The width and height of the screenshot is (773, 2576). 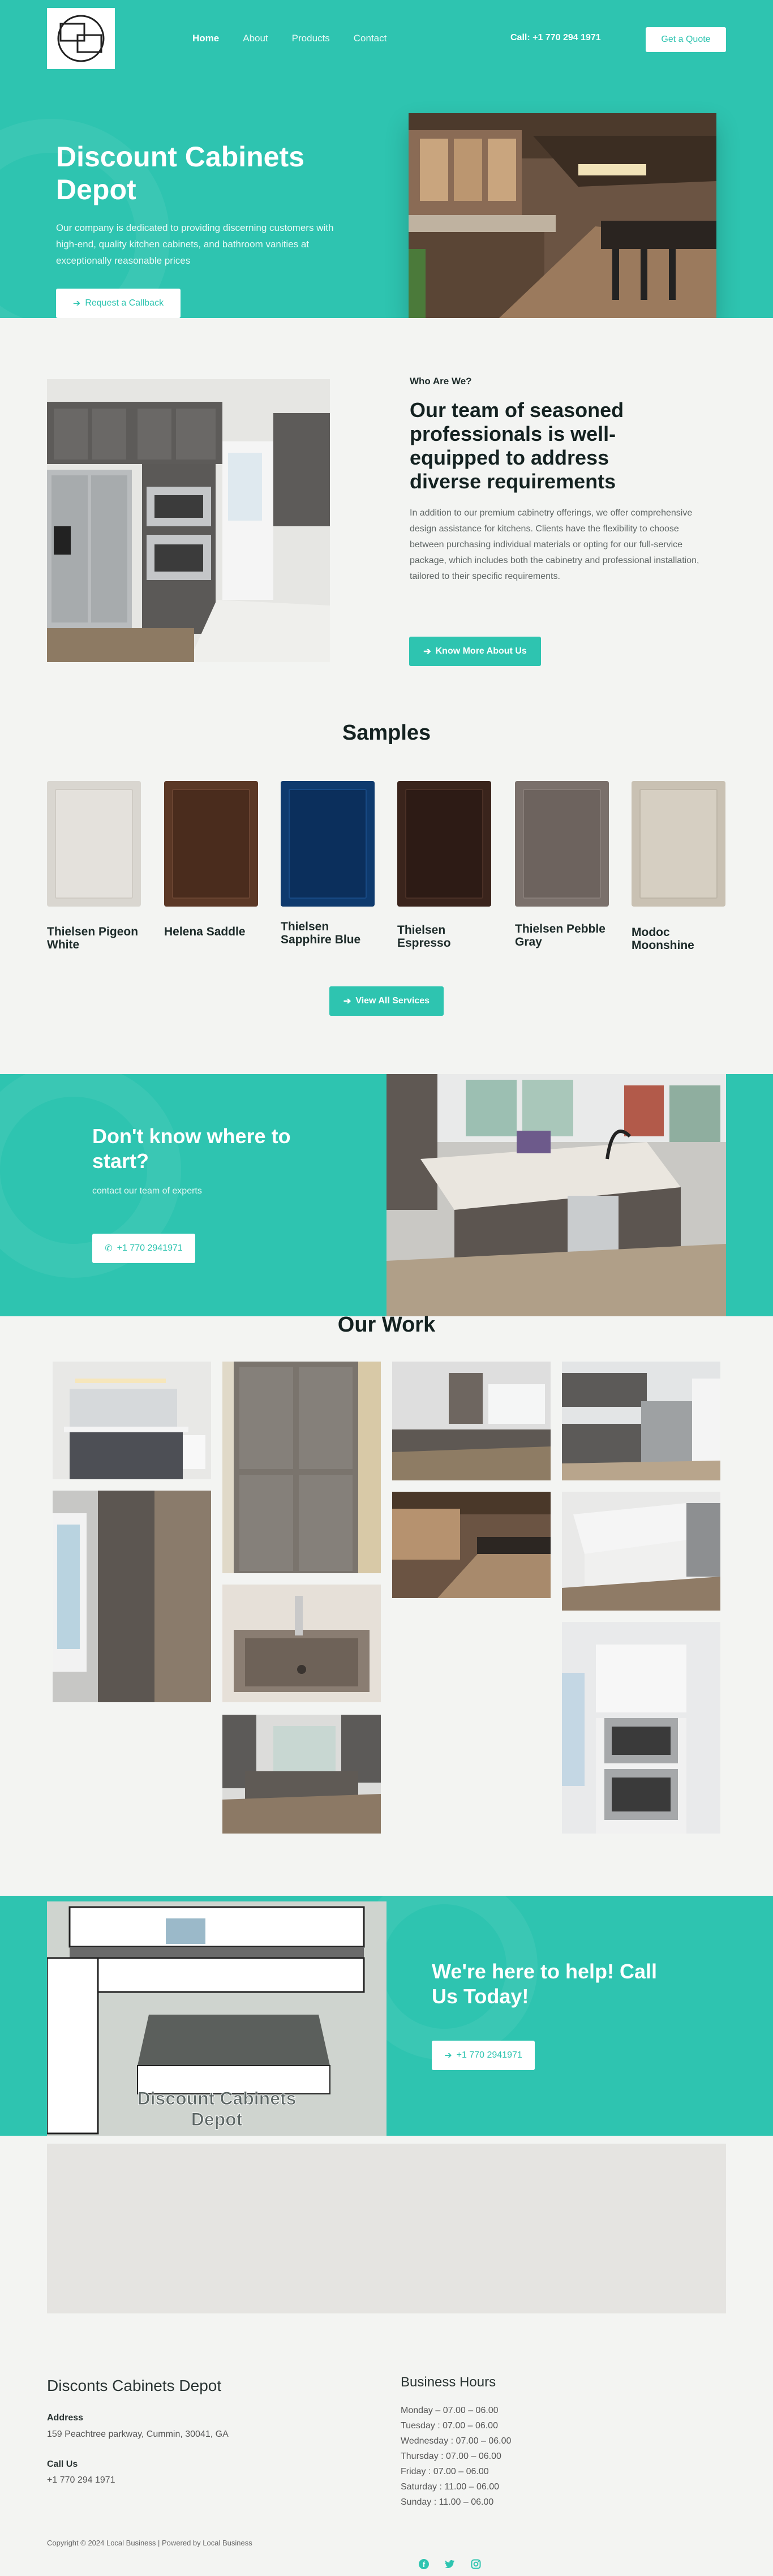 I want to click on hero-title-line2: Depot, so click(x=96, y=189).